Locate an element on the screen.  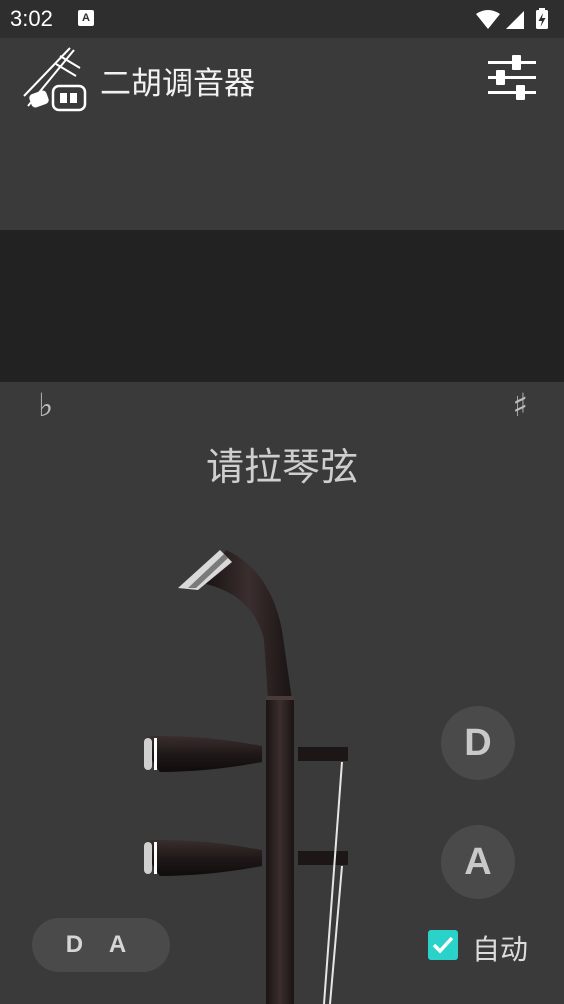
signal-icon is located at coordinates (515, 20).